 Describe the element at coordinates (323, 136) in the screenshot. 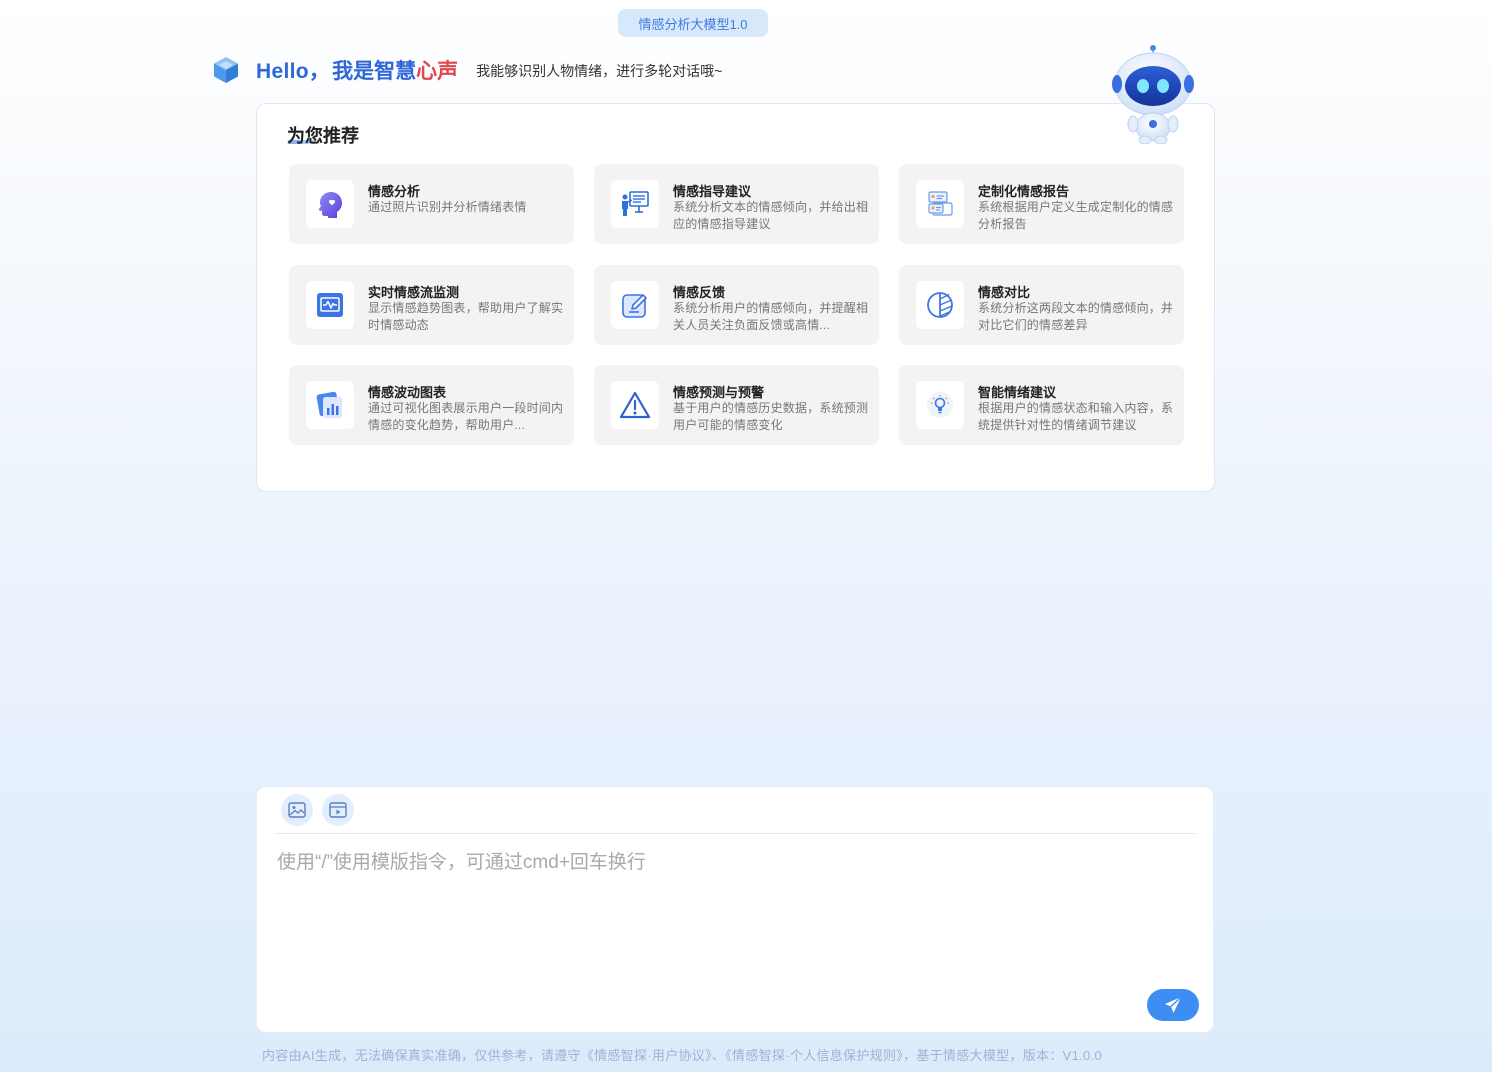

I see `recommend-title: 为您推荐` at that location.